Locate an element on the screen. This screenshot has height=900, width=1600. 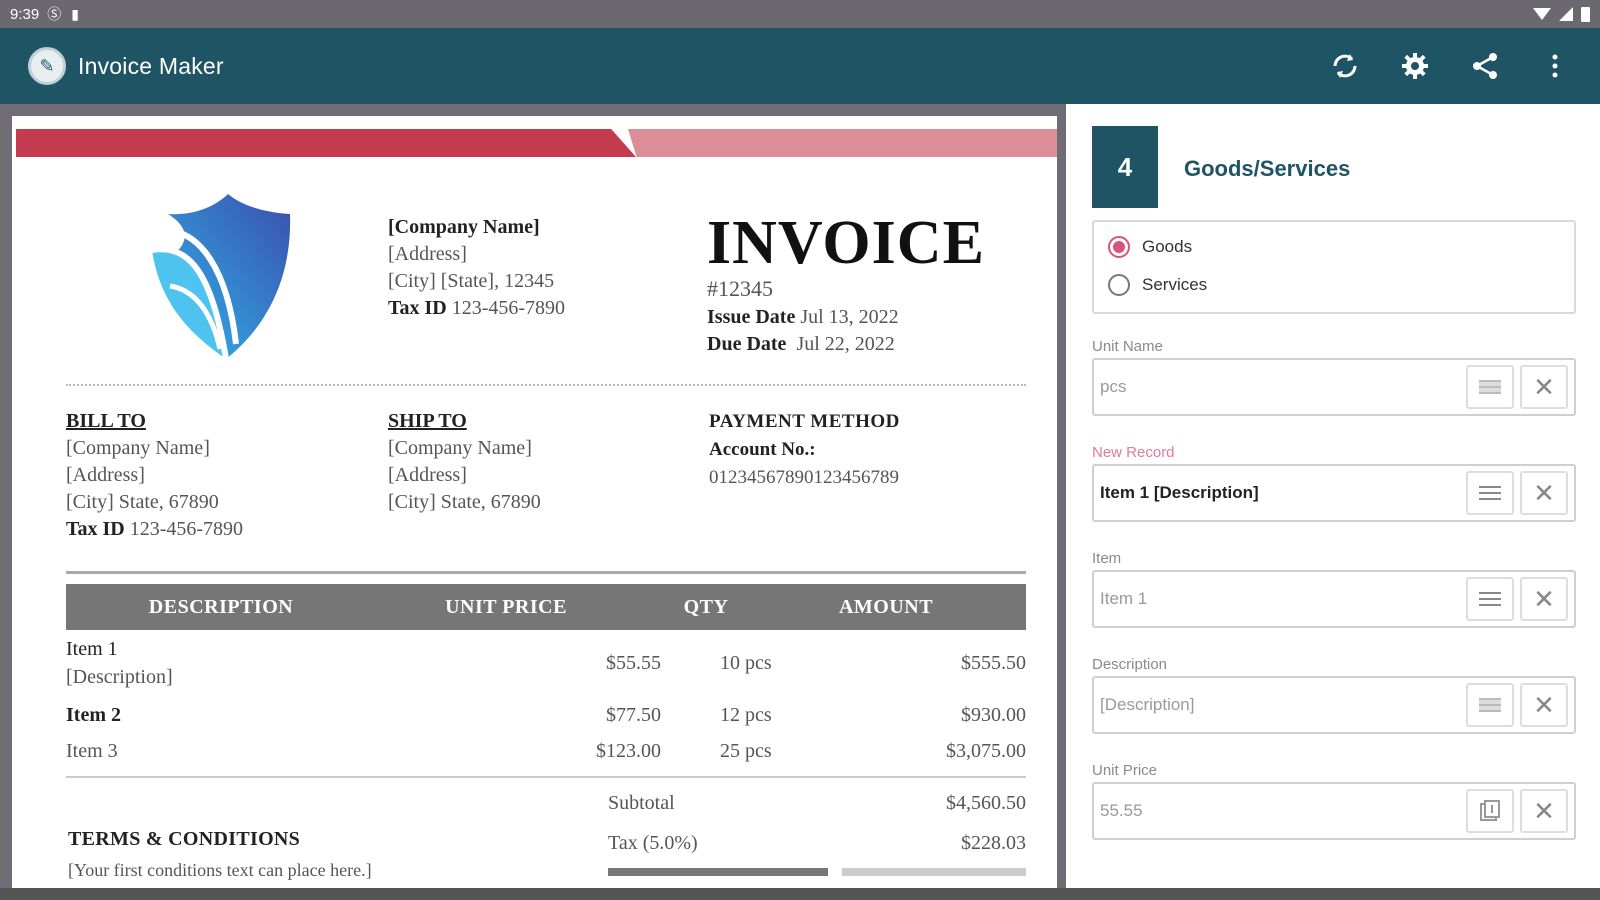
description-field: ✕ is located at coordinates (1334, 705).